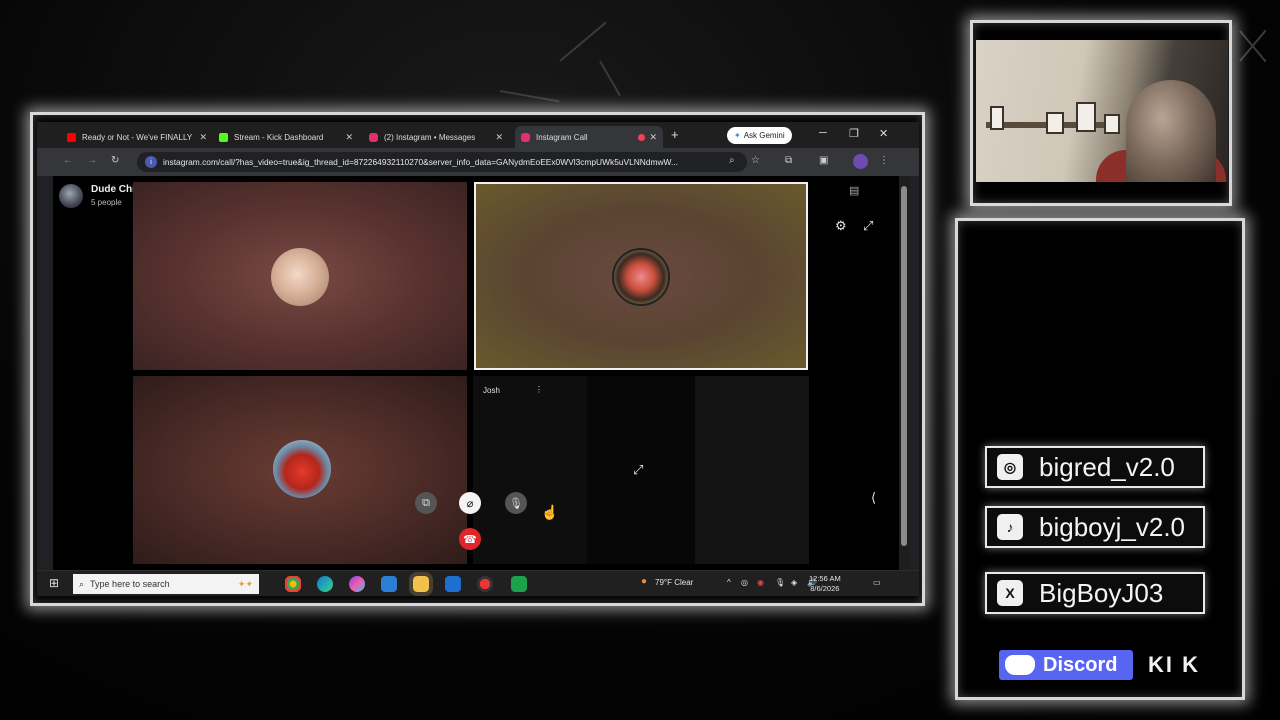 This screenshot has width=1280, height=720. What do you see at coordinates (389, 584) in the screenshot?
I see `mail-icon` at bounding box center [389, 584].